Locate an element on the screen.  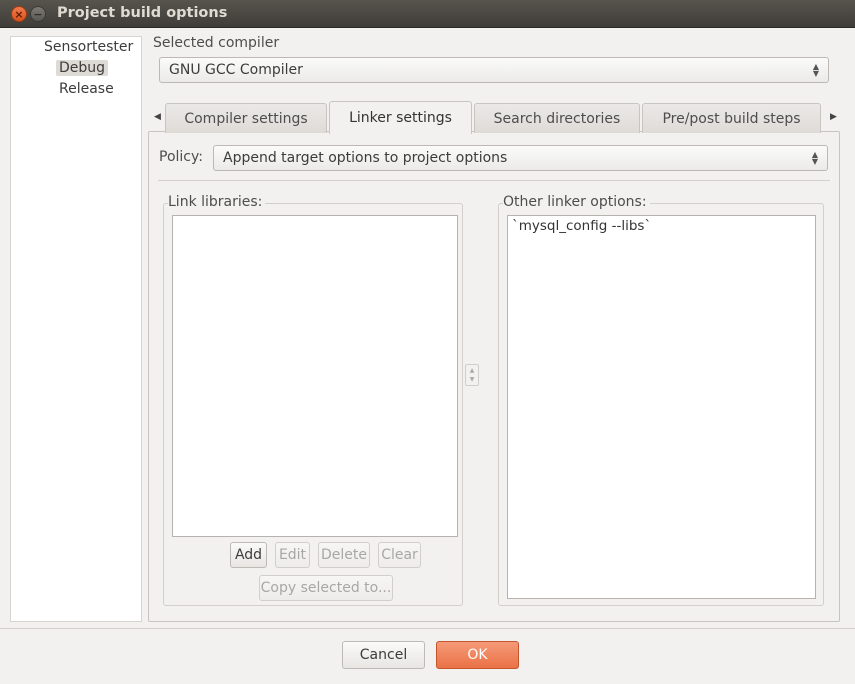
selected-compiler-label: Selected compiler is located at coordinates (216, 43).